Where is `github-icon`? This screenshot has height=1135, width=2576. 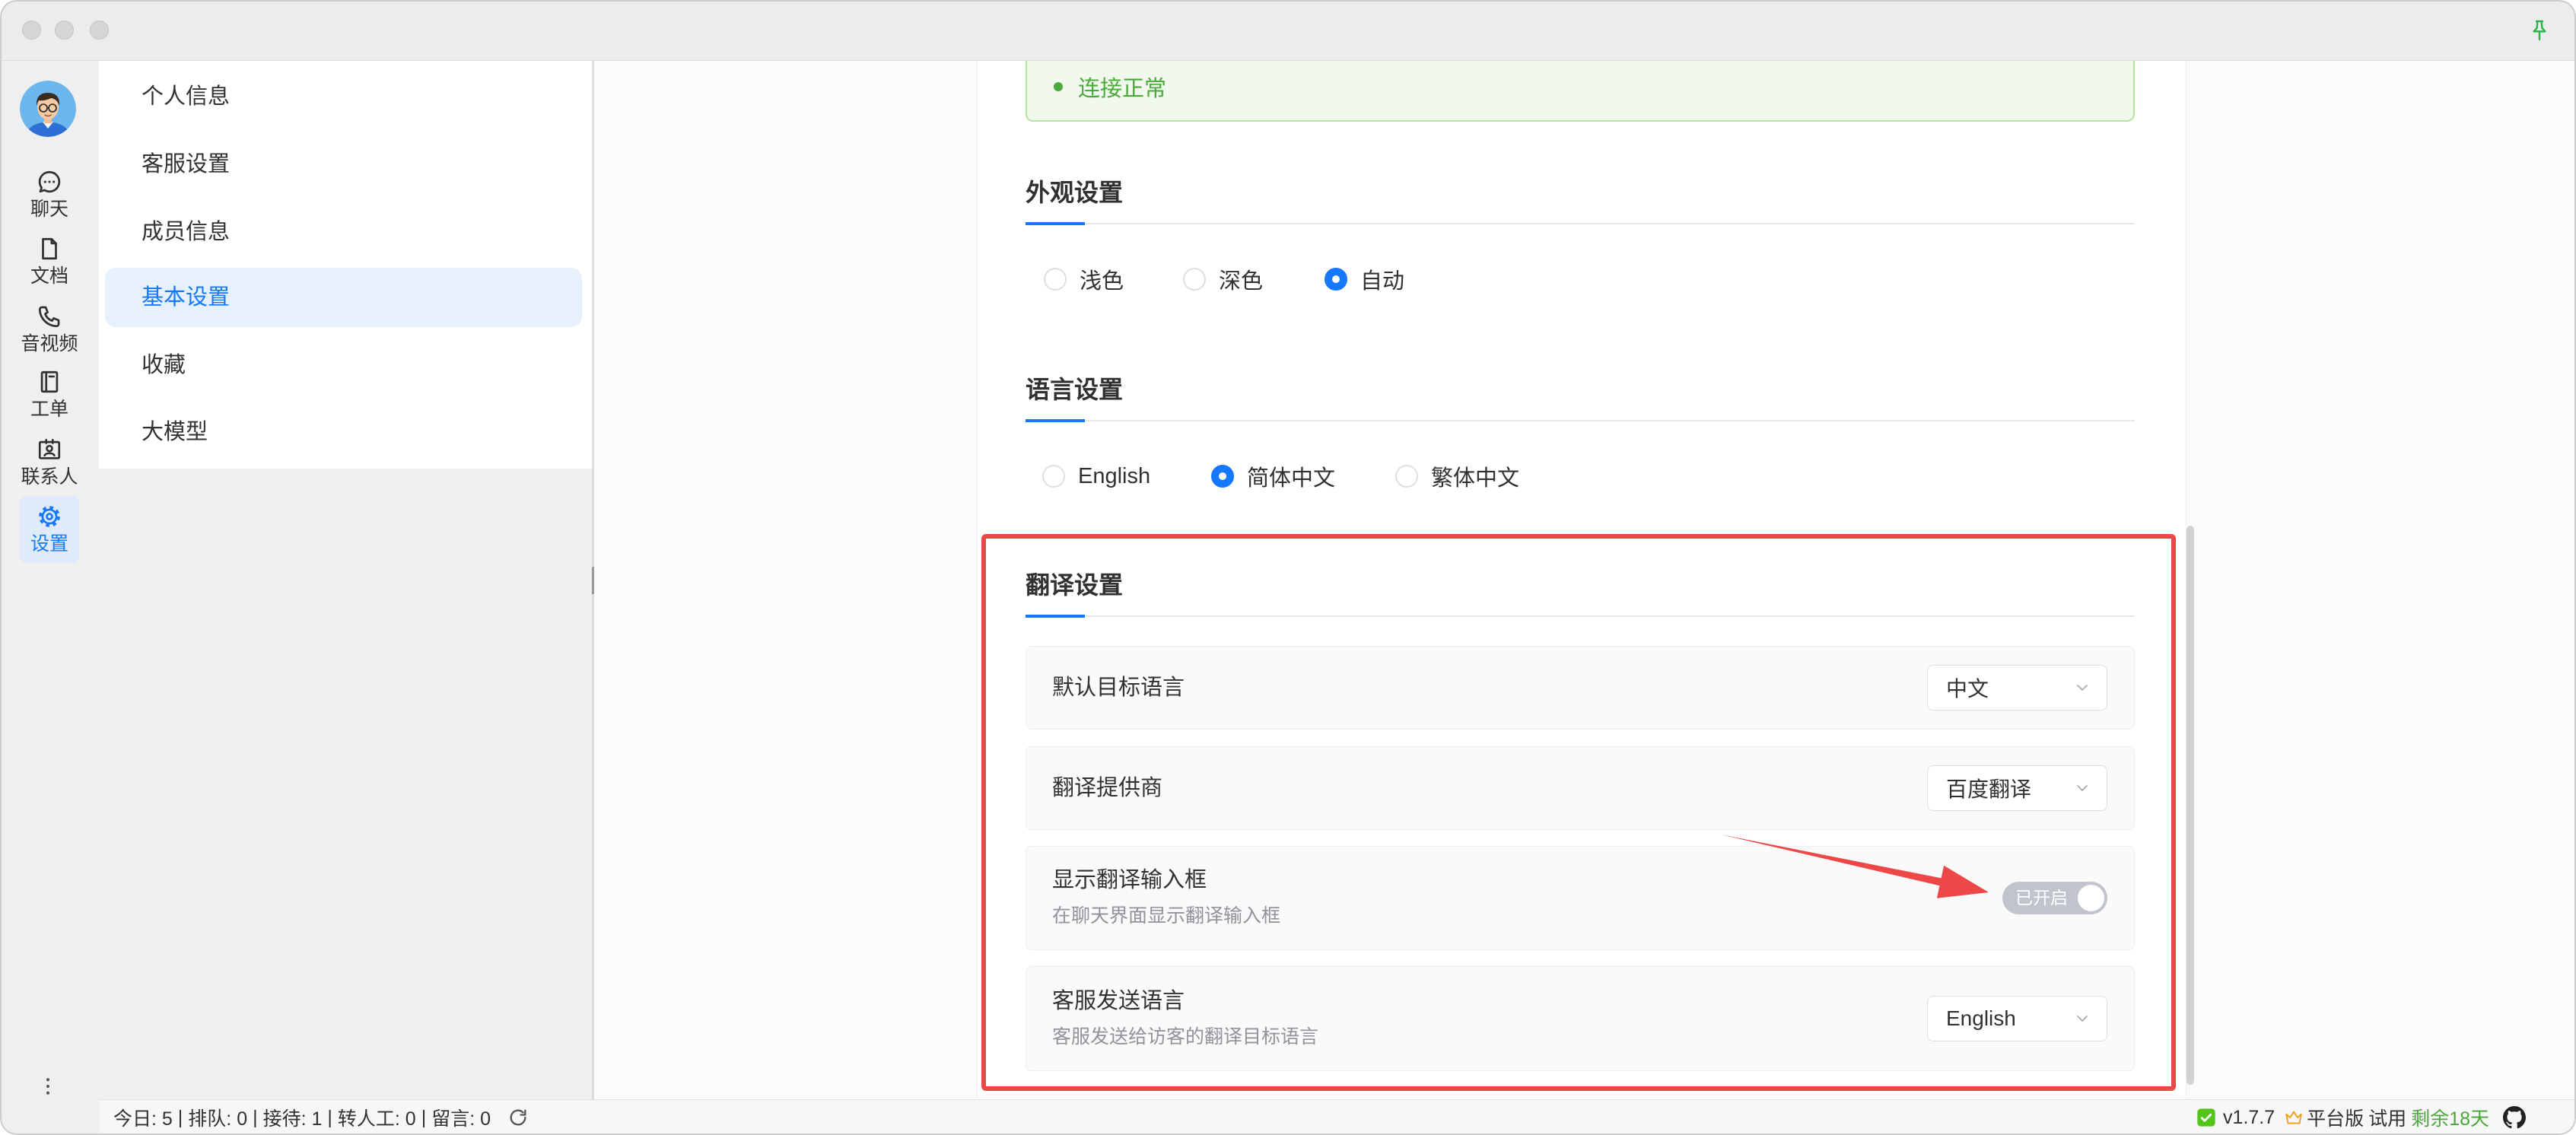 github-icon is located at coordinates (2514, 1117).